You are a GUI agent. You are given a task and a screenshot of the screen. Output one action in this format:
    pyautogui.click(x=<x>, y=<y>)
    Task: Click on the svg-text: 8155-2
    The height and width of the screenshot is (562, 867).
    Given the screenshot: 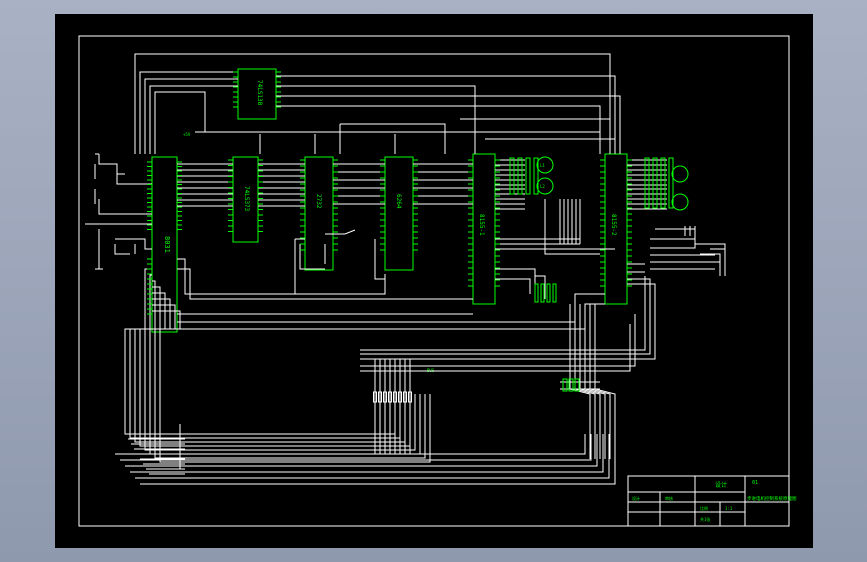 What is the action you would take?
    pyautogui.click(x=613, y=225)
    